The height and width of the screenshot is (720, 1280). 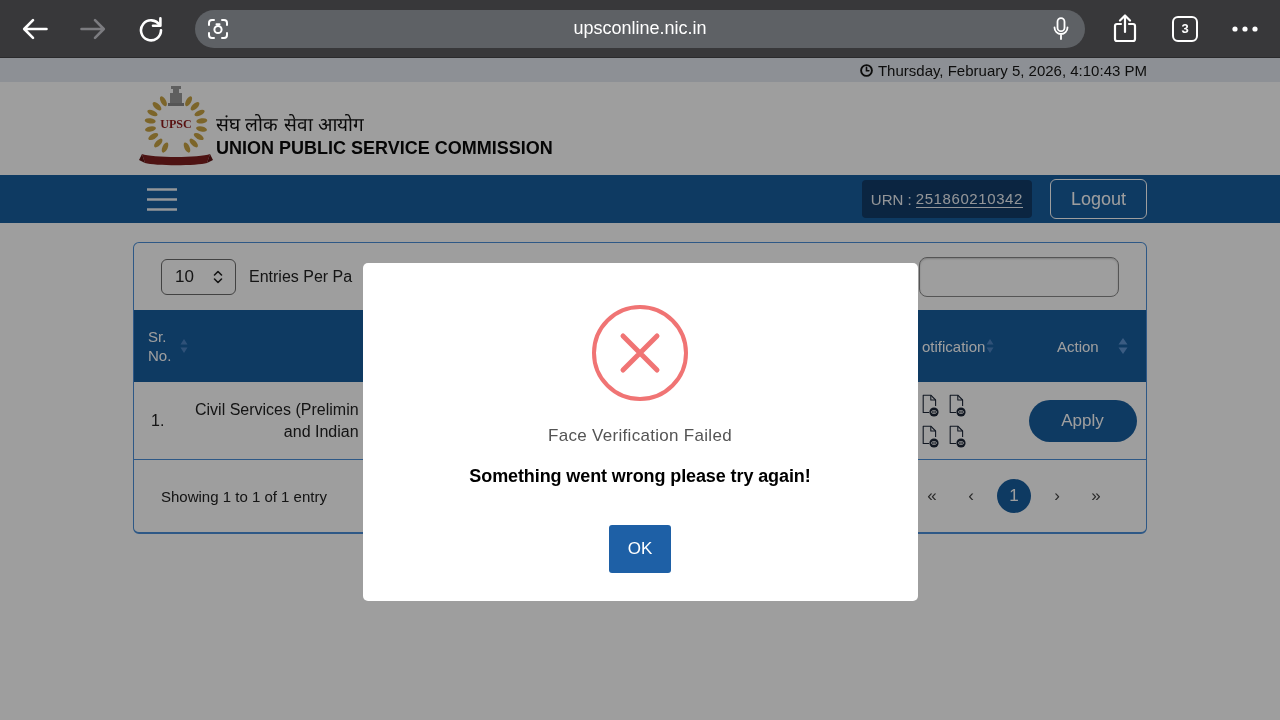 What do you see at coordinates (1057, 496) in the screenshot?
I see `pagination-button: ›` at bounding box center [1057, 496].